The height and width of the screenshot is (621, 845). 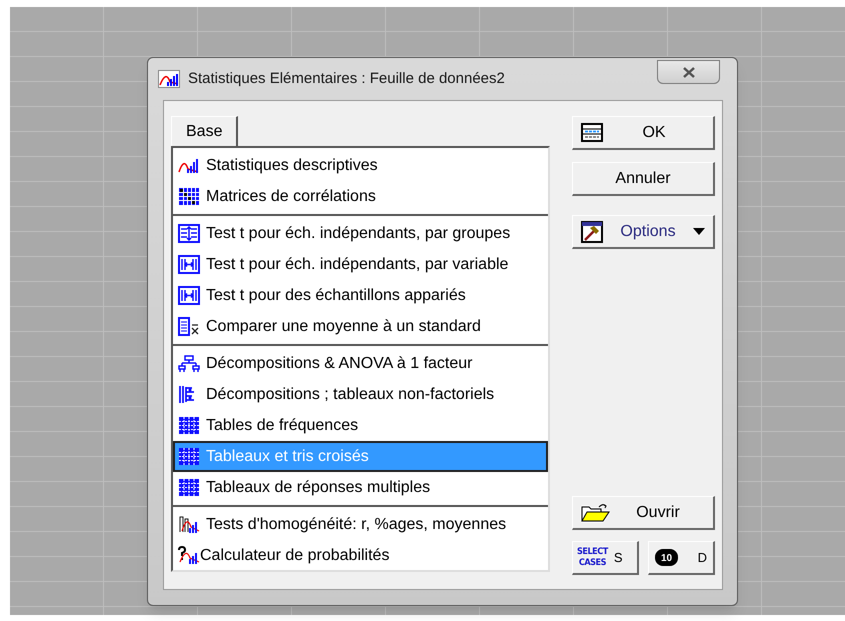 I want to click on list-item: Décompositions & ANOVA à 1 facteur, so click(x=360, y=363).